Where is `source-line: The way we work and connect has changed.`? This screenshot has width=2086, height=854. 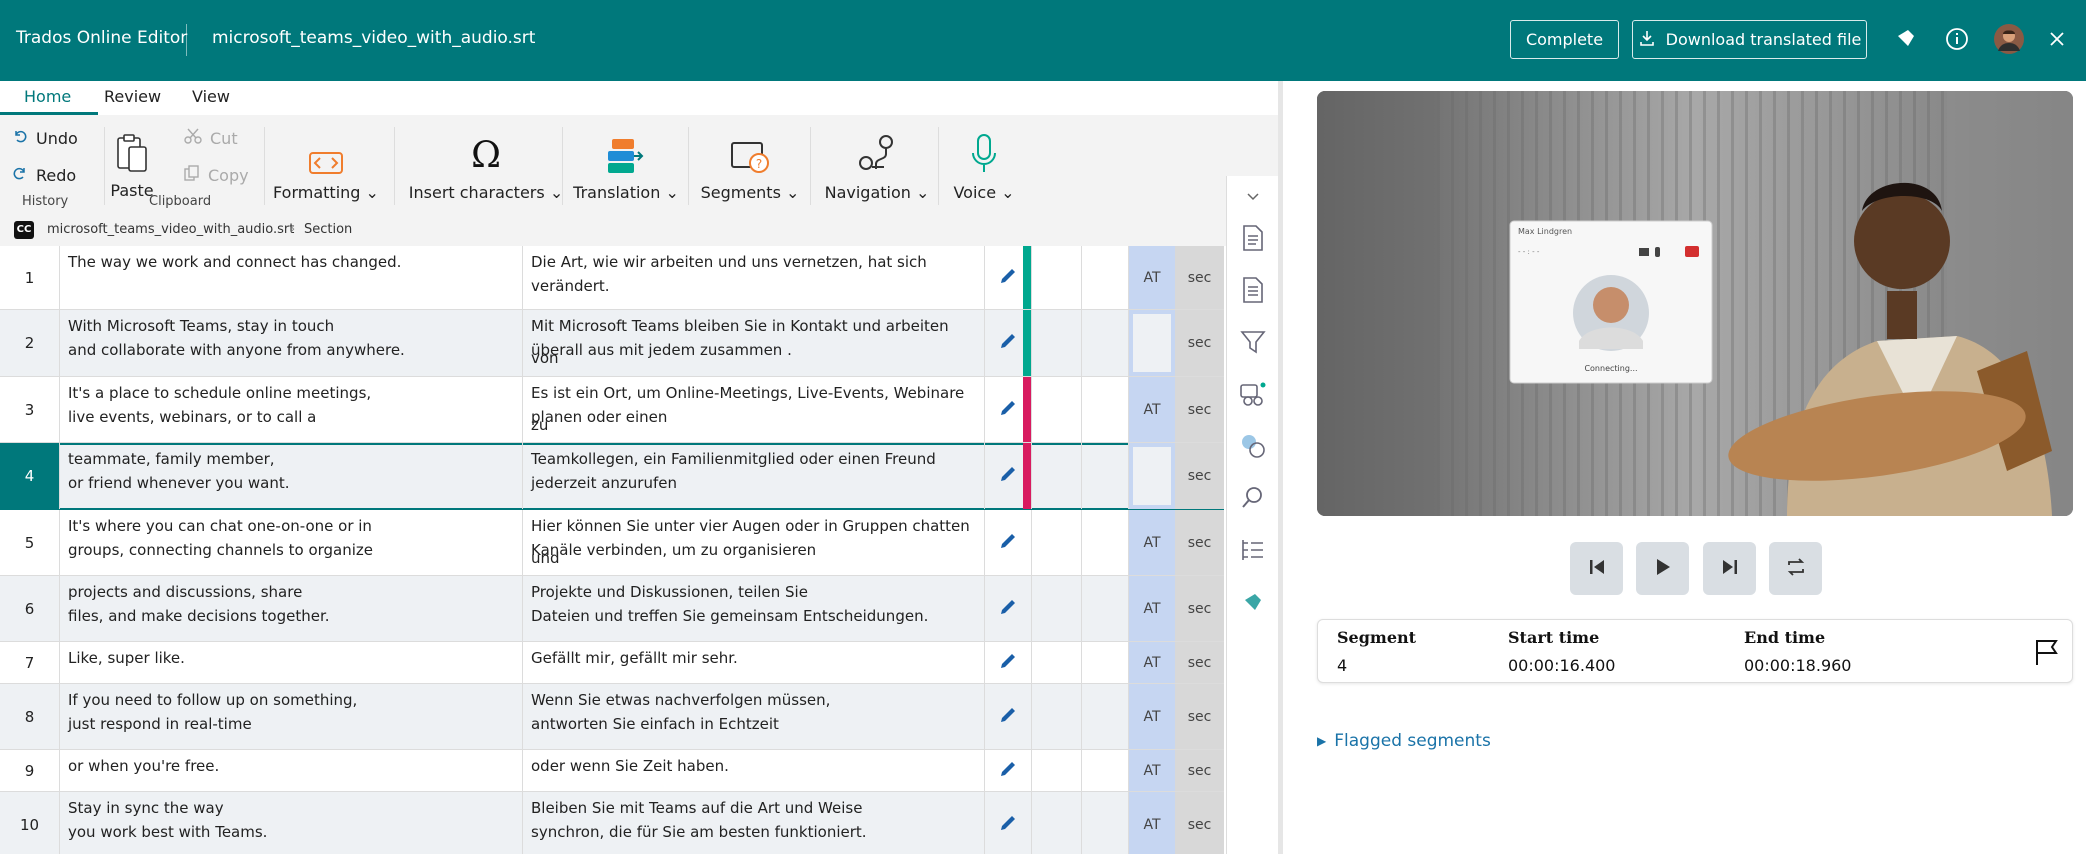
source-line: The way we work and connect has changed. is located at coordinates (235, 262).